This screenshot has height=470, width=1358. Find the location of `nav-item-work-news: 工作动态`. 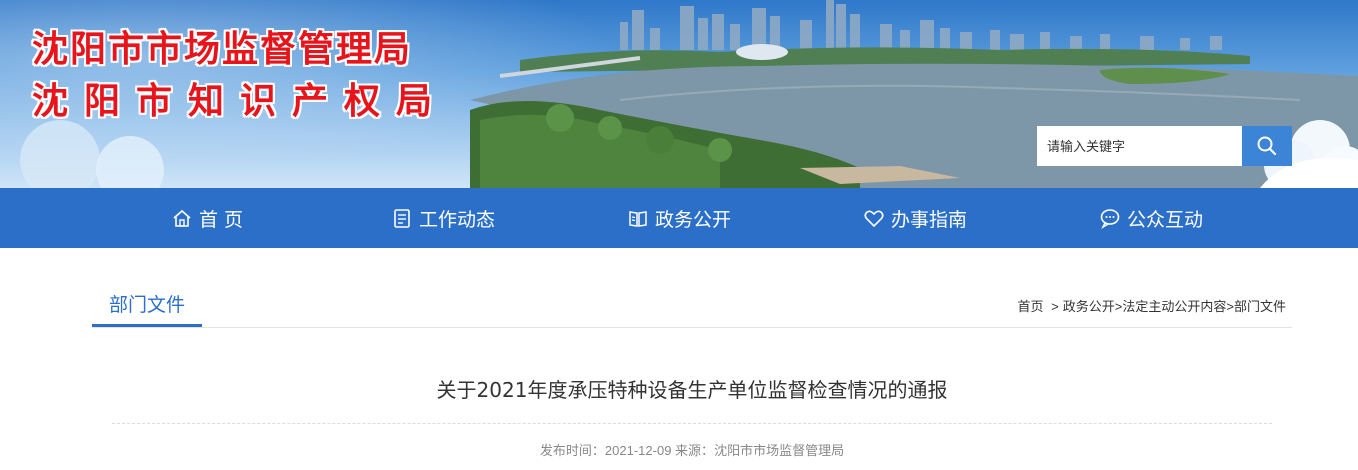

nav-item-work-news: 工作动态 is located at coordinates (443, 218).